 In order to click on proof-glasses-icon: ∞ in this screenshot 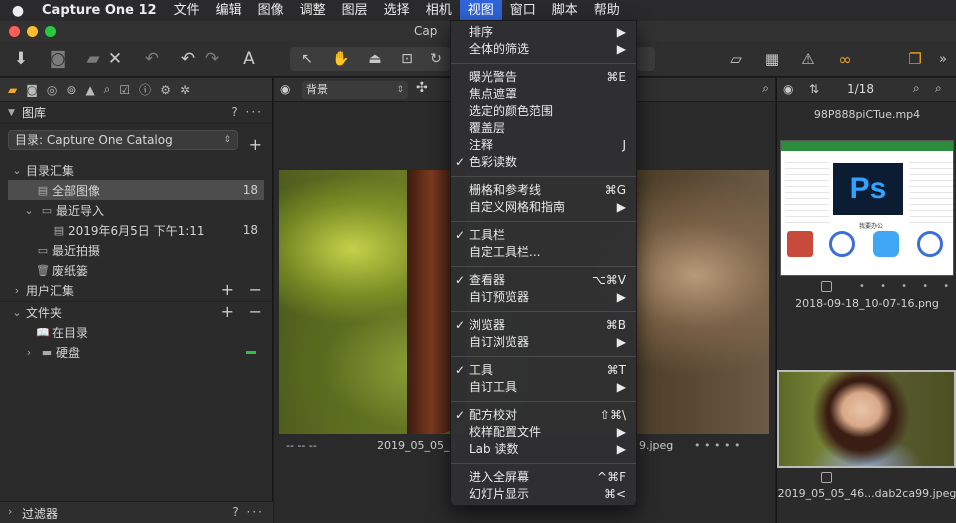, I will do `click(845, 59)`.